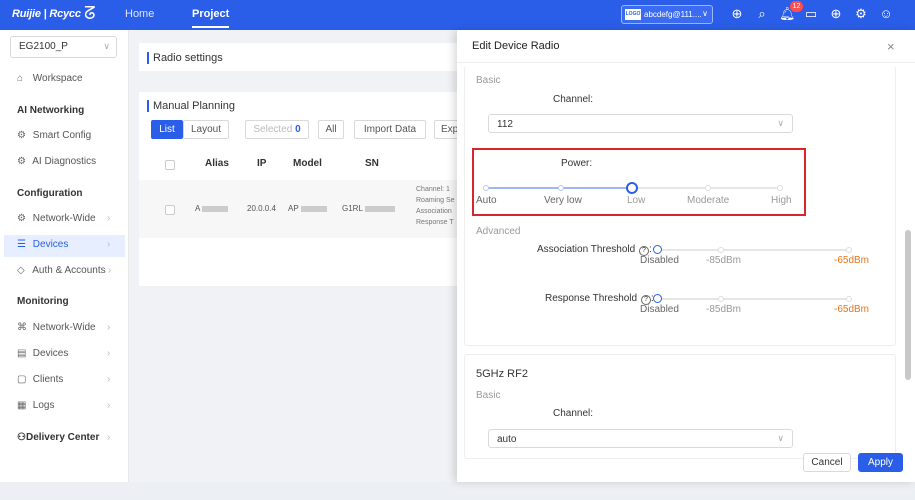 This screenshot has height=500, width=915. What do you see at coordinates (56, 161) in the screenshot?
I see `sidebar-item-ai-diagnostics: ⚙ AI Diagnostics` at bounding box center [56, 161].